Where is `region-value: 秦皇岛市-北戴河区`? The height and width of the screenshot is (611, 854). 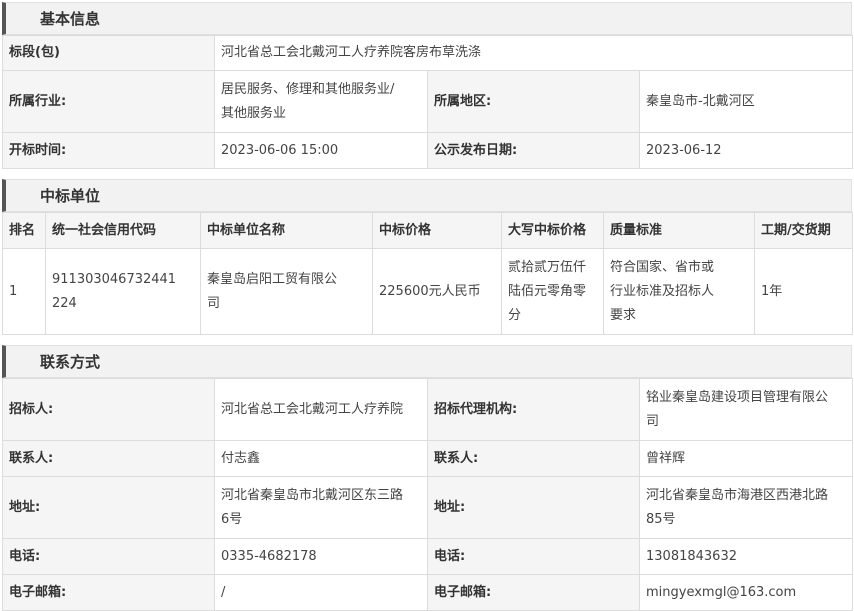
region-value: 秦皇岛市-北戴河区 is located at coordinates (746, 101).